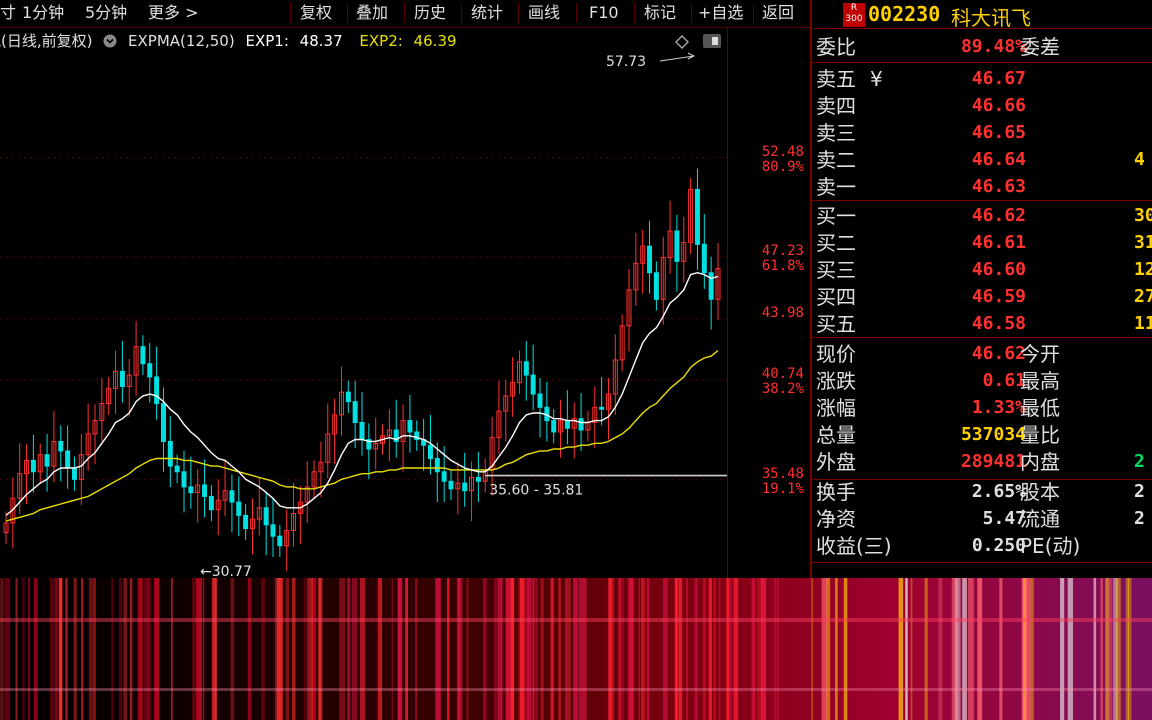  Describe the element at coordinates (836, 187) in the screenshot. I see `row-label: 卖一` at that location.